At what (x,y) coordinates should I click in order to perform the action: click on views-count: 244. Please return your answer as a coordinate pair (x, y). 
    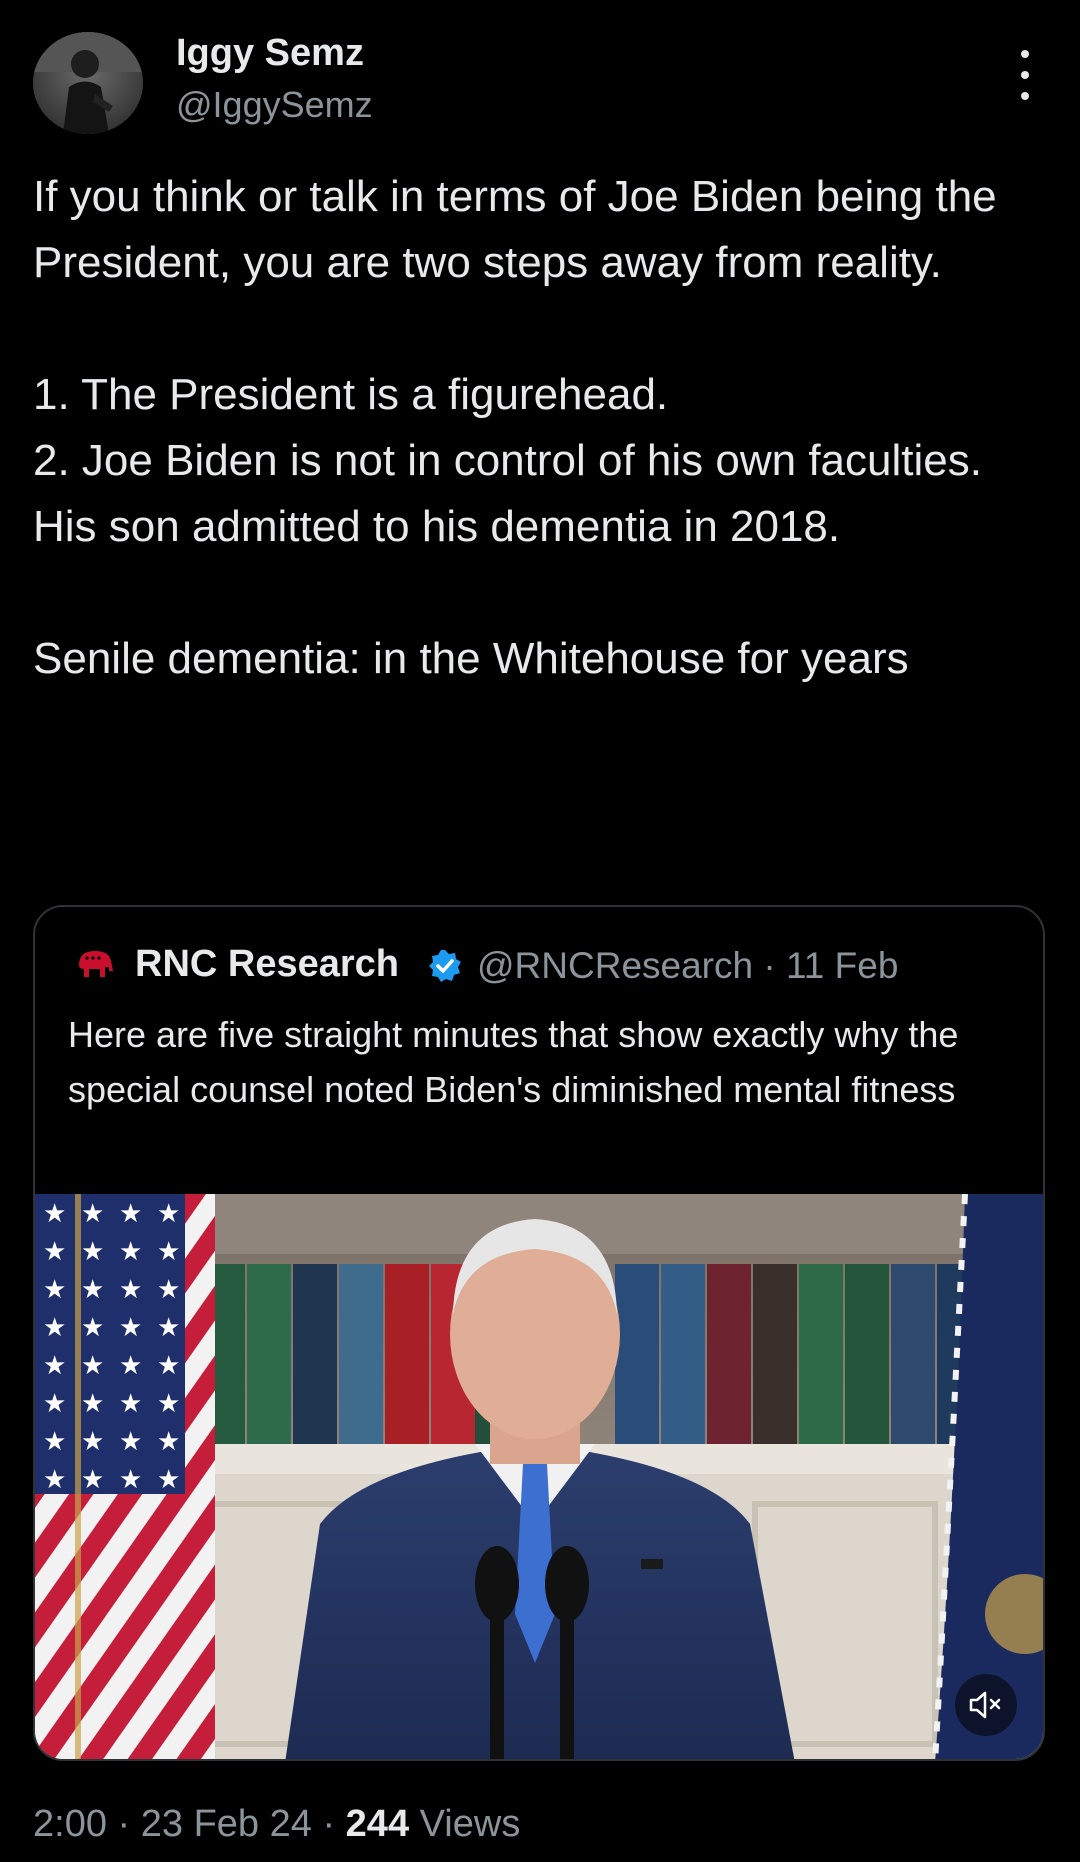
    Looking at the image, I should click on (377, 1824).